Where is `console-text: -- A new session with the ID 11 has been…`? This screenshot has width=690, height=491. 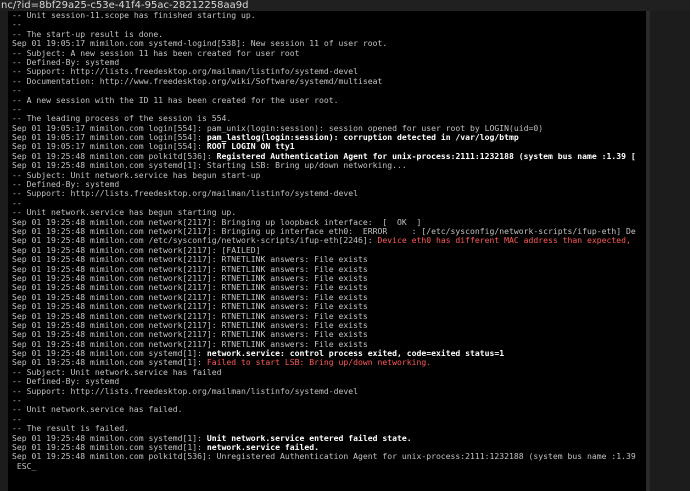
console-text: -- A new session with the ID 11 has been… is located at coordinates (175, 100).